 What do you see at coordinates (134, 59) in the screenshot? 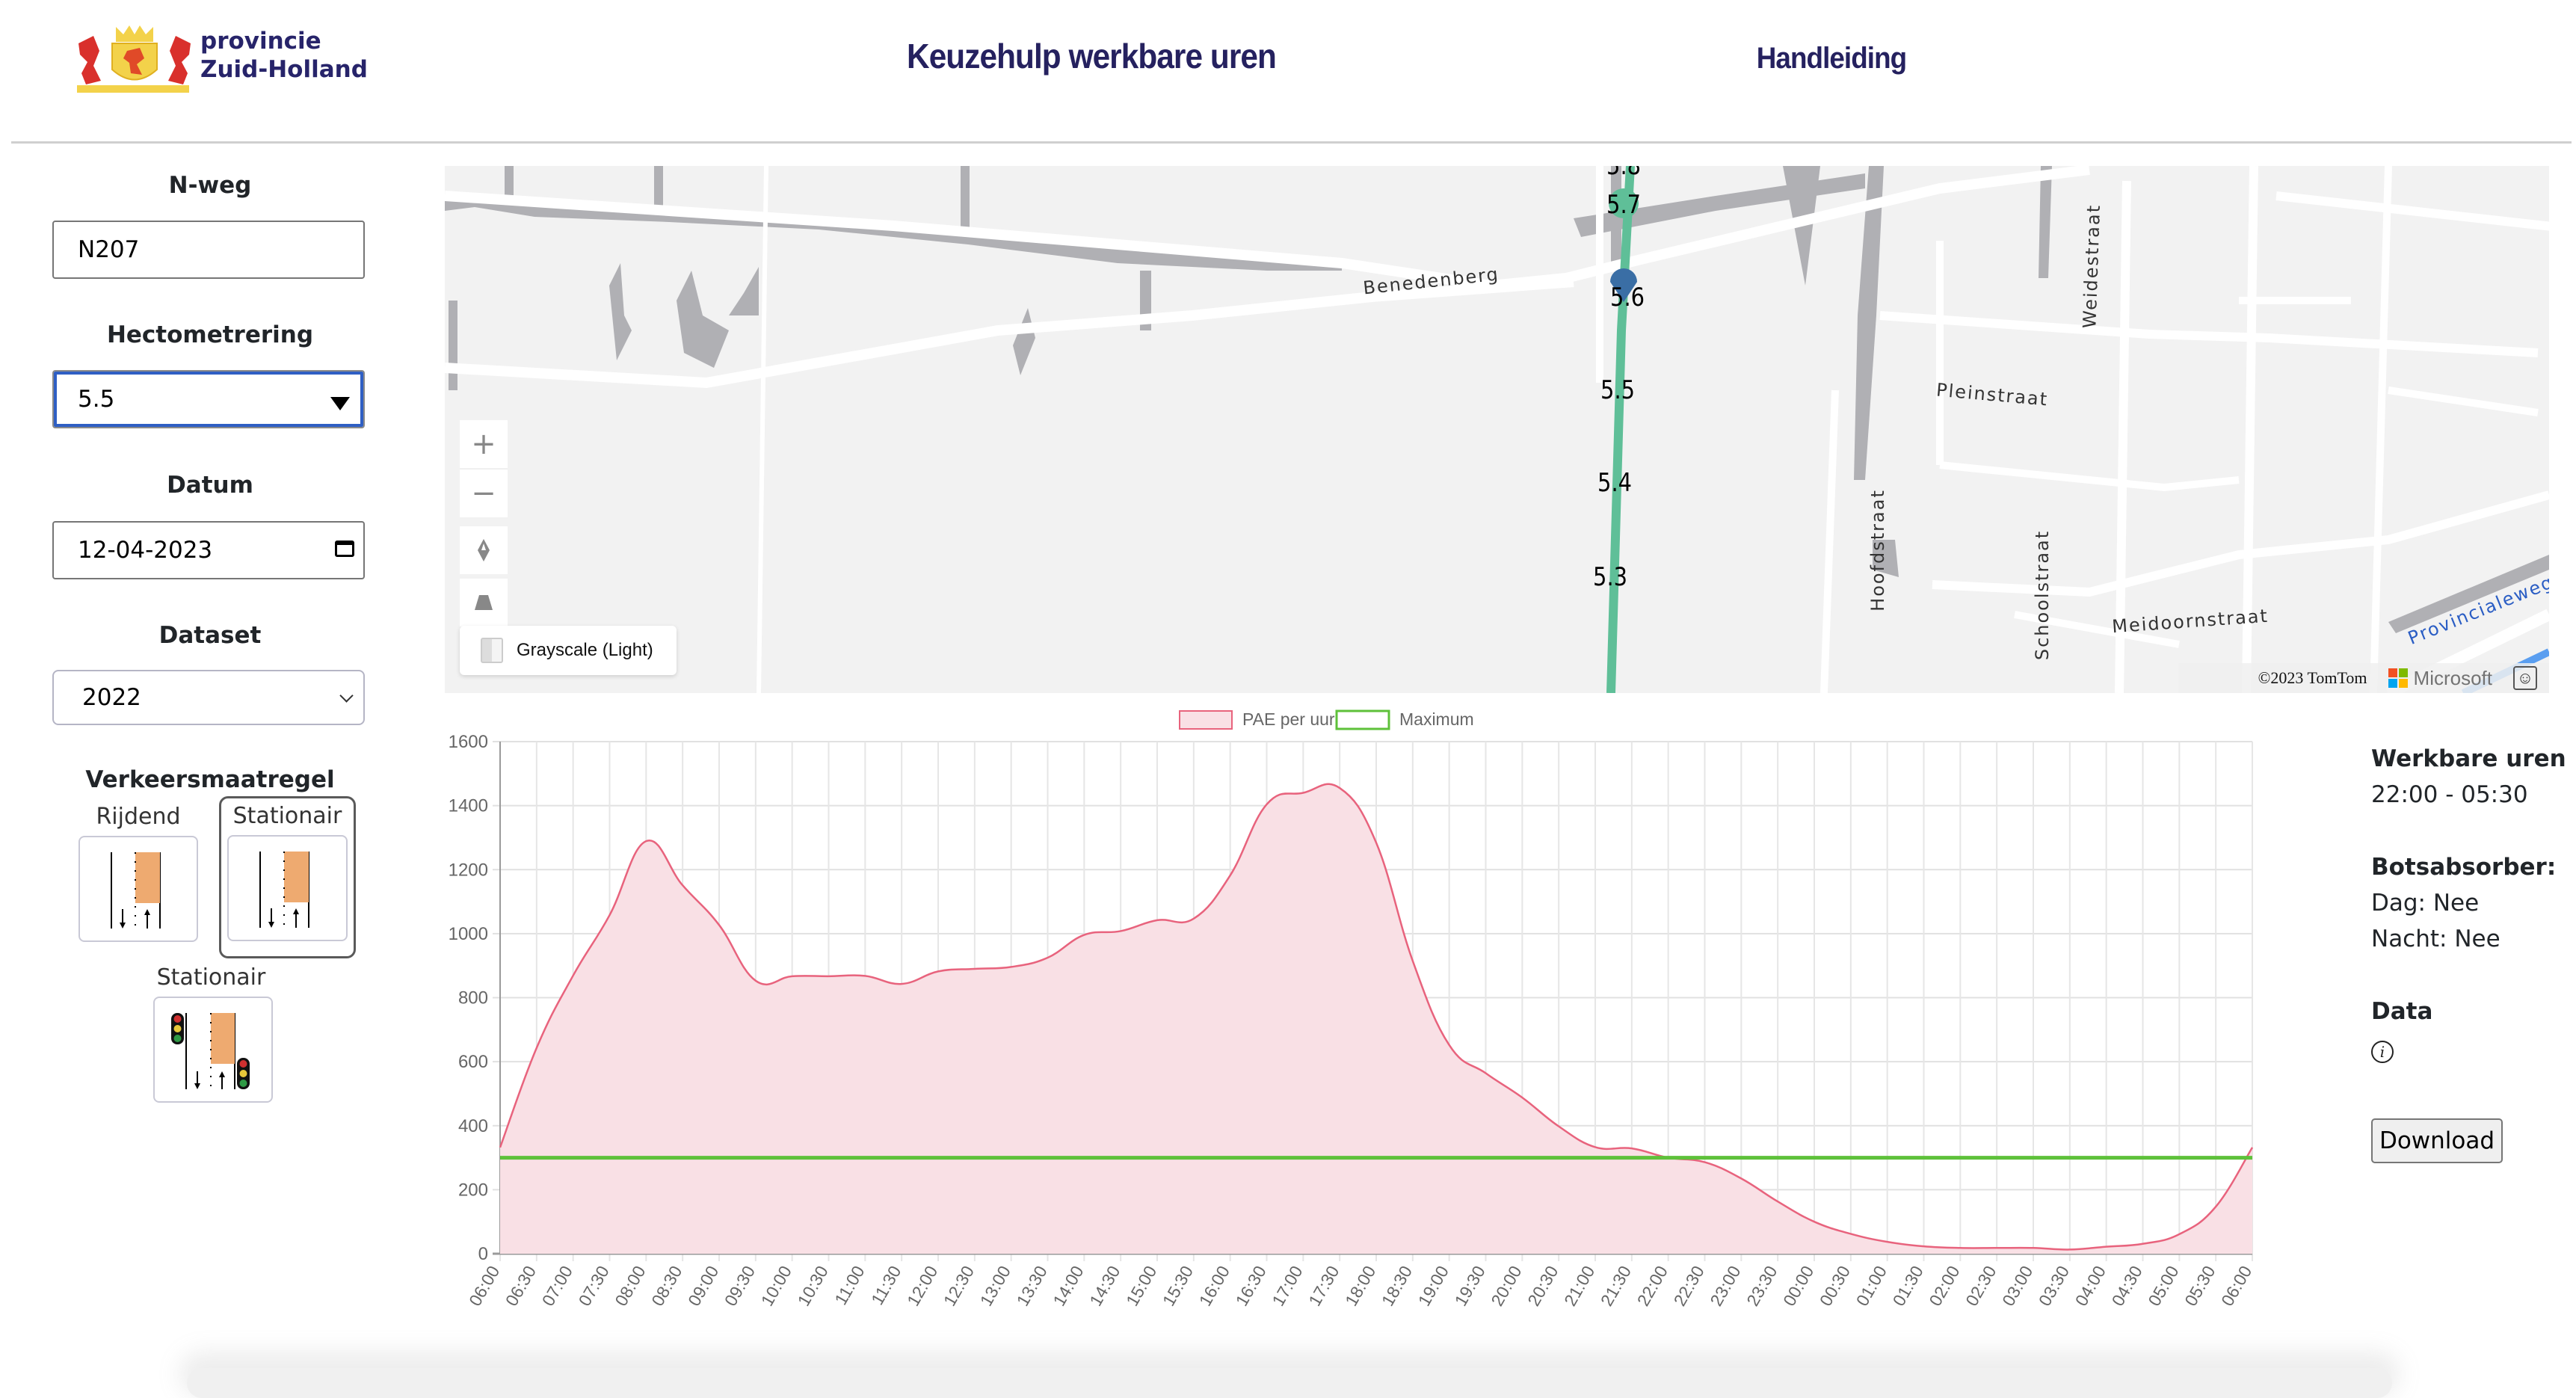
I see `coat-of-arms-icon` at bounding box center [134, 59].